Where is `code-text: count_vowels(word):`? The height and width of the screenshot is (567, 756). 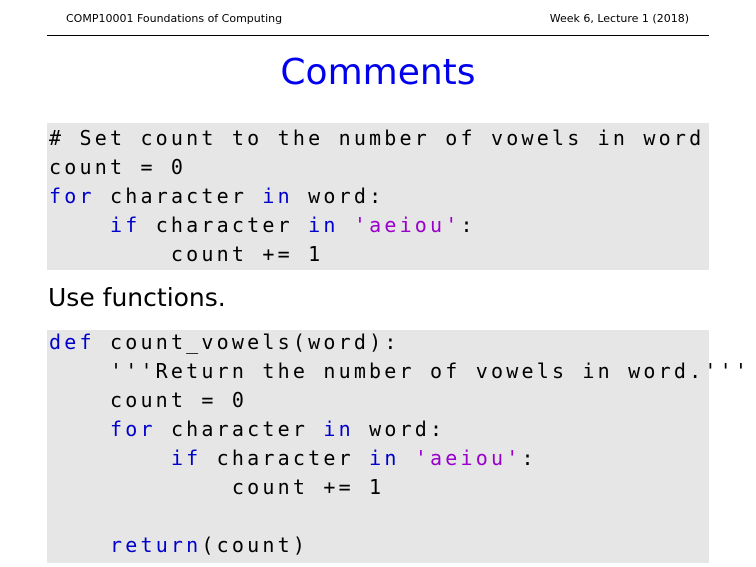
code-text: count_vowels(word): is located at coordinates (247, 342).